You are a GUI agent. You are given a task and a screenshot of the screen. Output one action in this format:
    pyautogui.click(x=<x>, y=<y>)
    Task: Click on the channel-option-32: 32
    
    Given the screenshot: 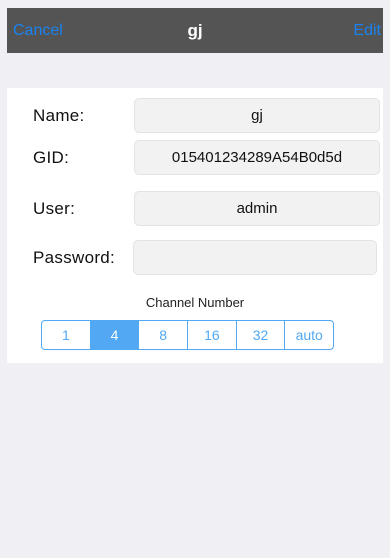 What is the action you would take?
    pyautogui.click(x=261, y=335)
    